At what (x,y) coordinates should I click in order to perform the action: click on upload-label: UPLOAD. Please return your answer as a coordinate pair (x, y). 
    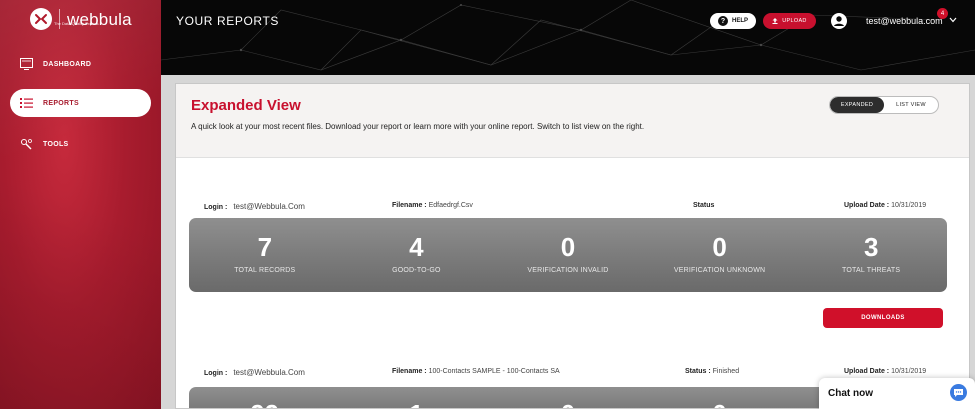
    Looking at the image, I should click on (794, 21).